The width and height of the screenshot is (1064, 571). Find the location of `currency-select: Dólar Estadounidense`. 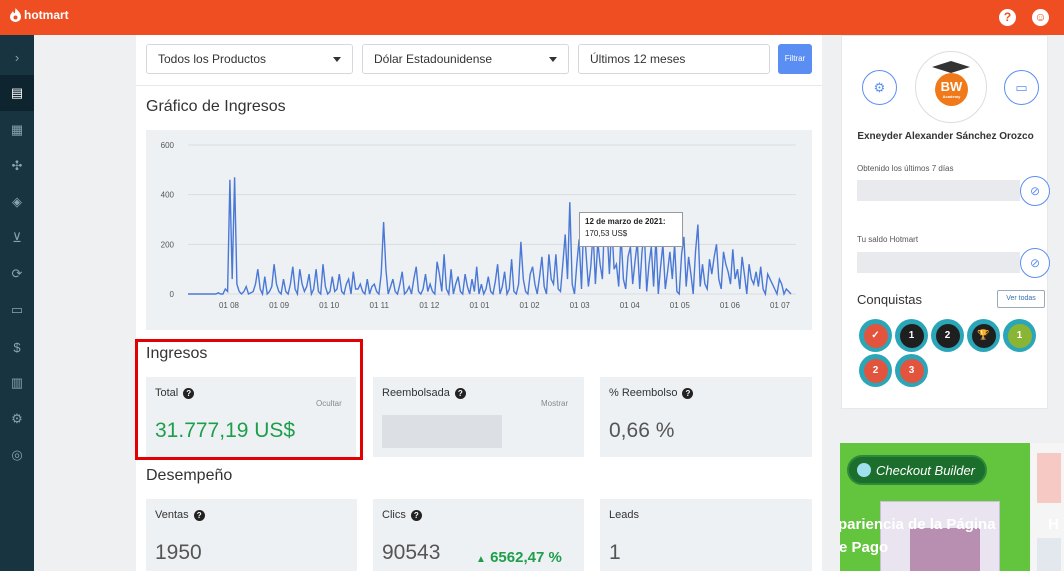

currency-select: Dólar Estadounidense is located at coordinates (465, 59).